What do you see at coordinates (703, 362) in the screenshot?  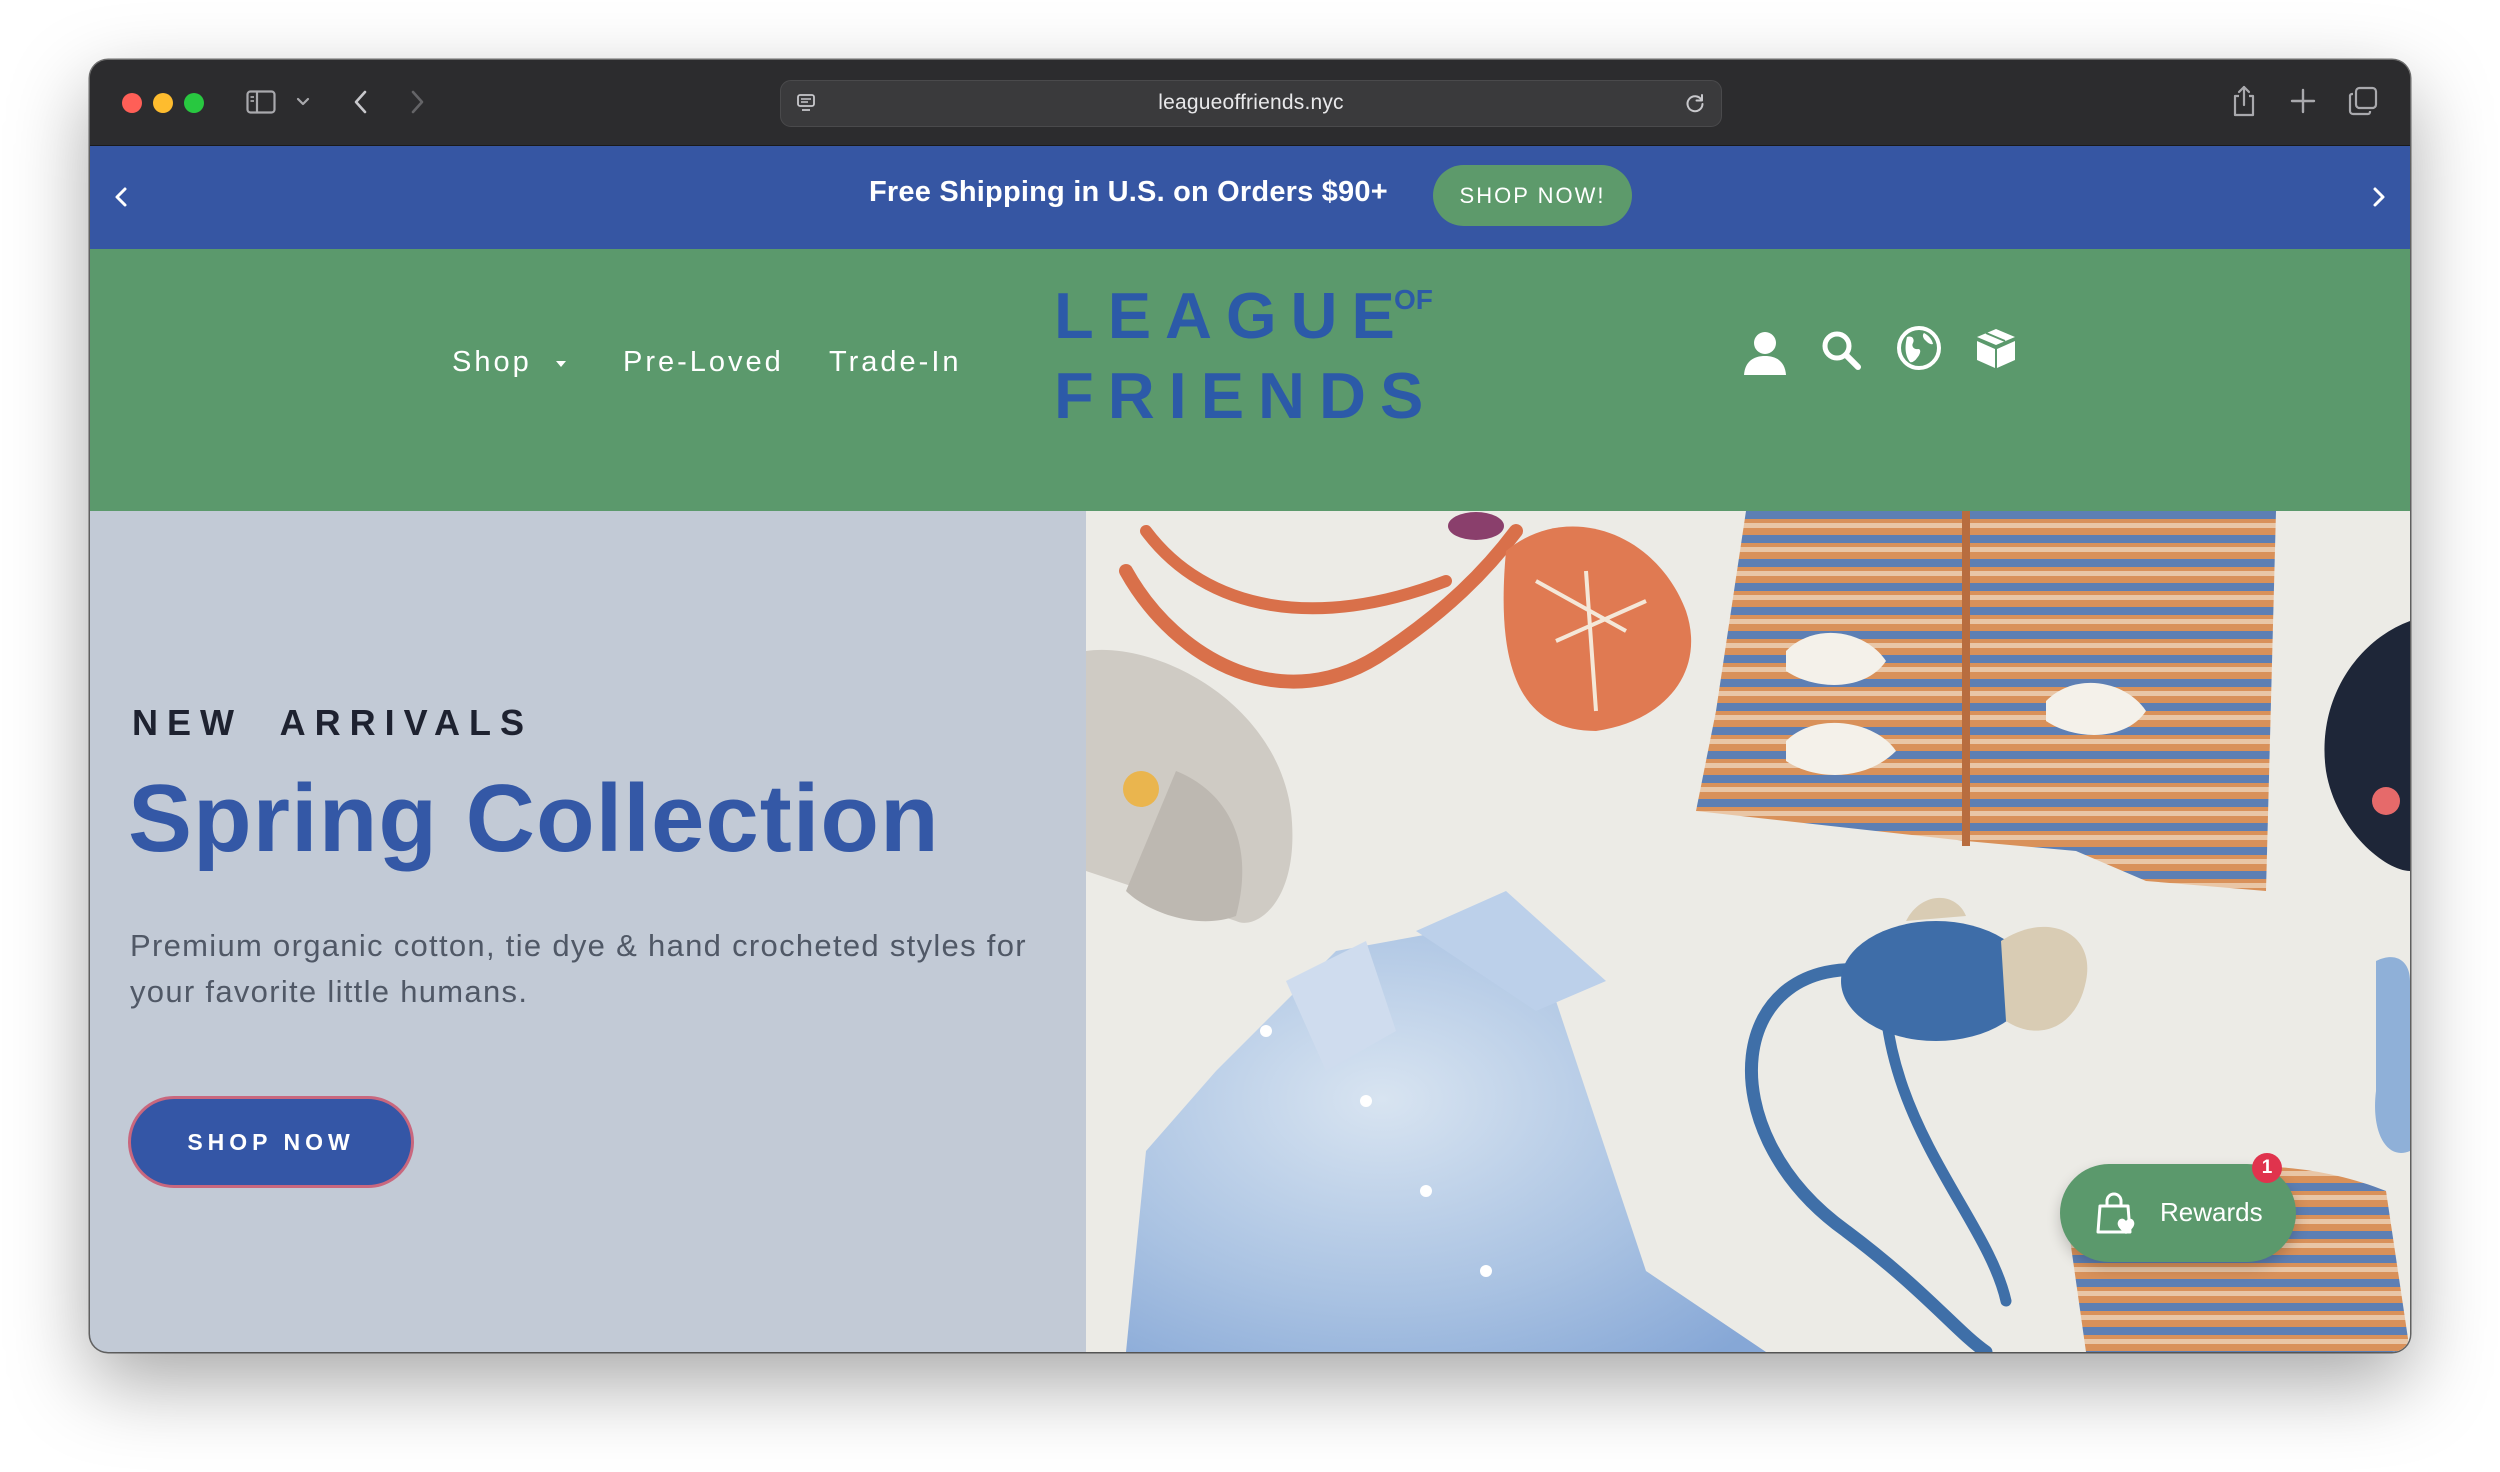 I see `nav-item-pre-loved: Pre-Loved` at bounding box center [703, 362].